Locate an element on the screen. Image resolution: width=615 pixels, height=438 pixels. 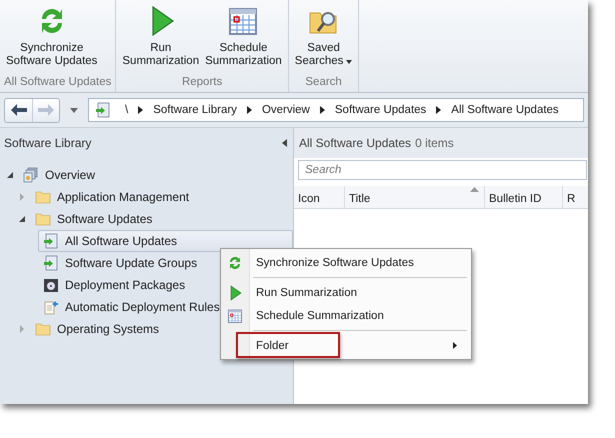
group-label: All Software Updates is located at coordinates (58, 82).